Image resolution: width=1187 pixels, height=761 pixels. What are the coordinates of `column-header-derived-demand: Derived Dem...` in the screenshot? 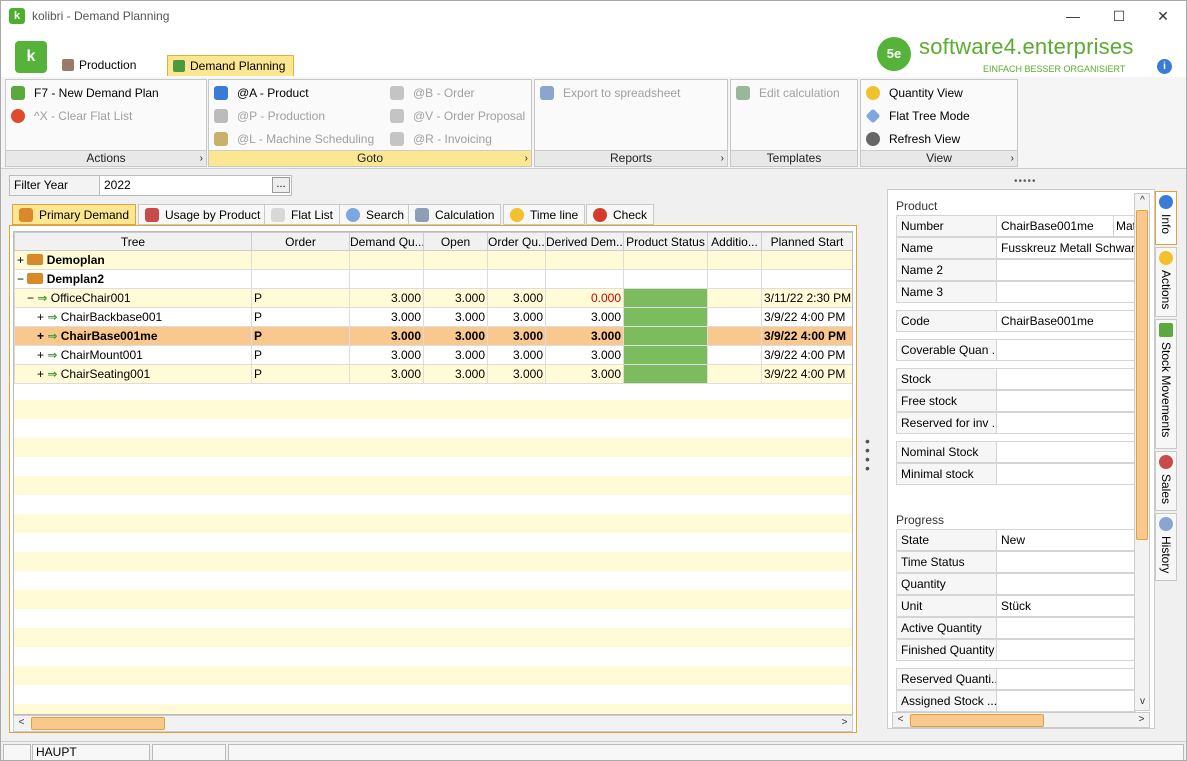 It's located at (584, 241).